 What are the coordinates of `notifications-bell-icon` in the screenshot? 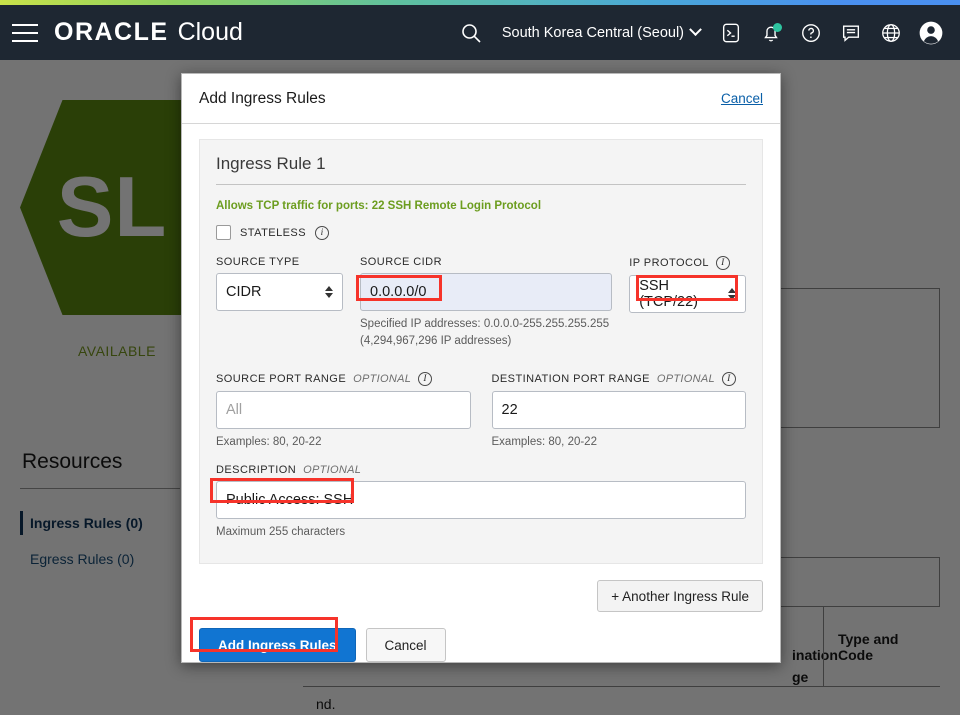 It's located at (771, 33).